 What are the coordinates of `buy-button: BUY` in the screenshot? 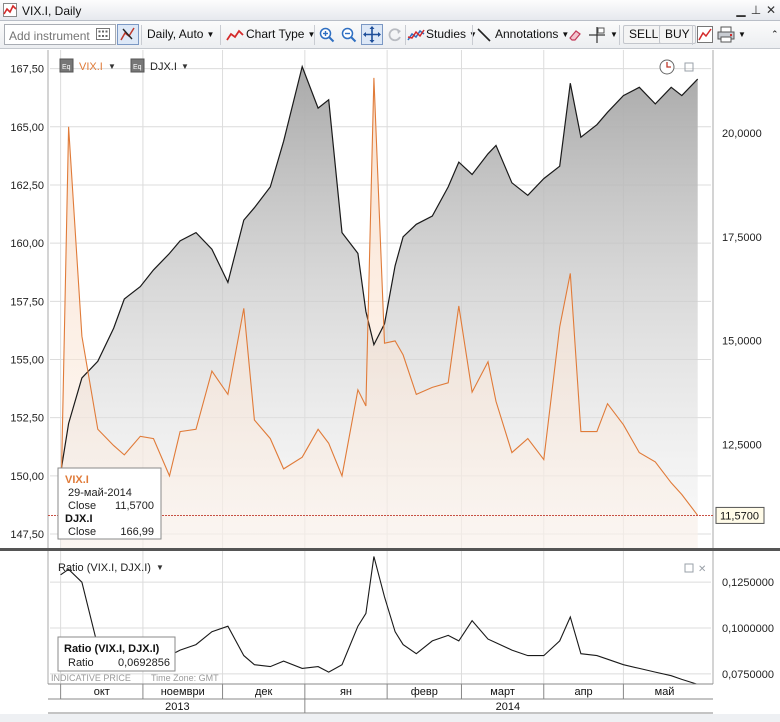 It's located at (677, 34).